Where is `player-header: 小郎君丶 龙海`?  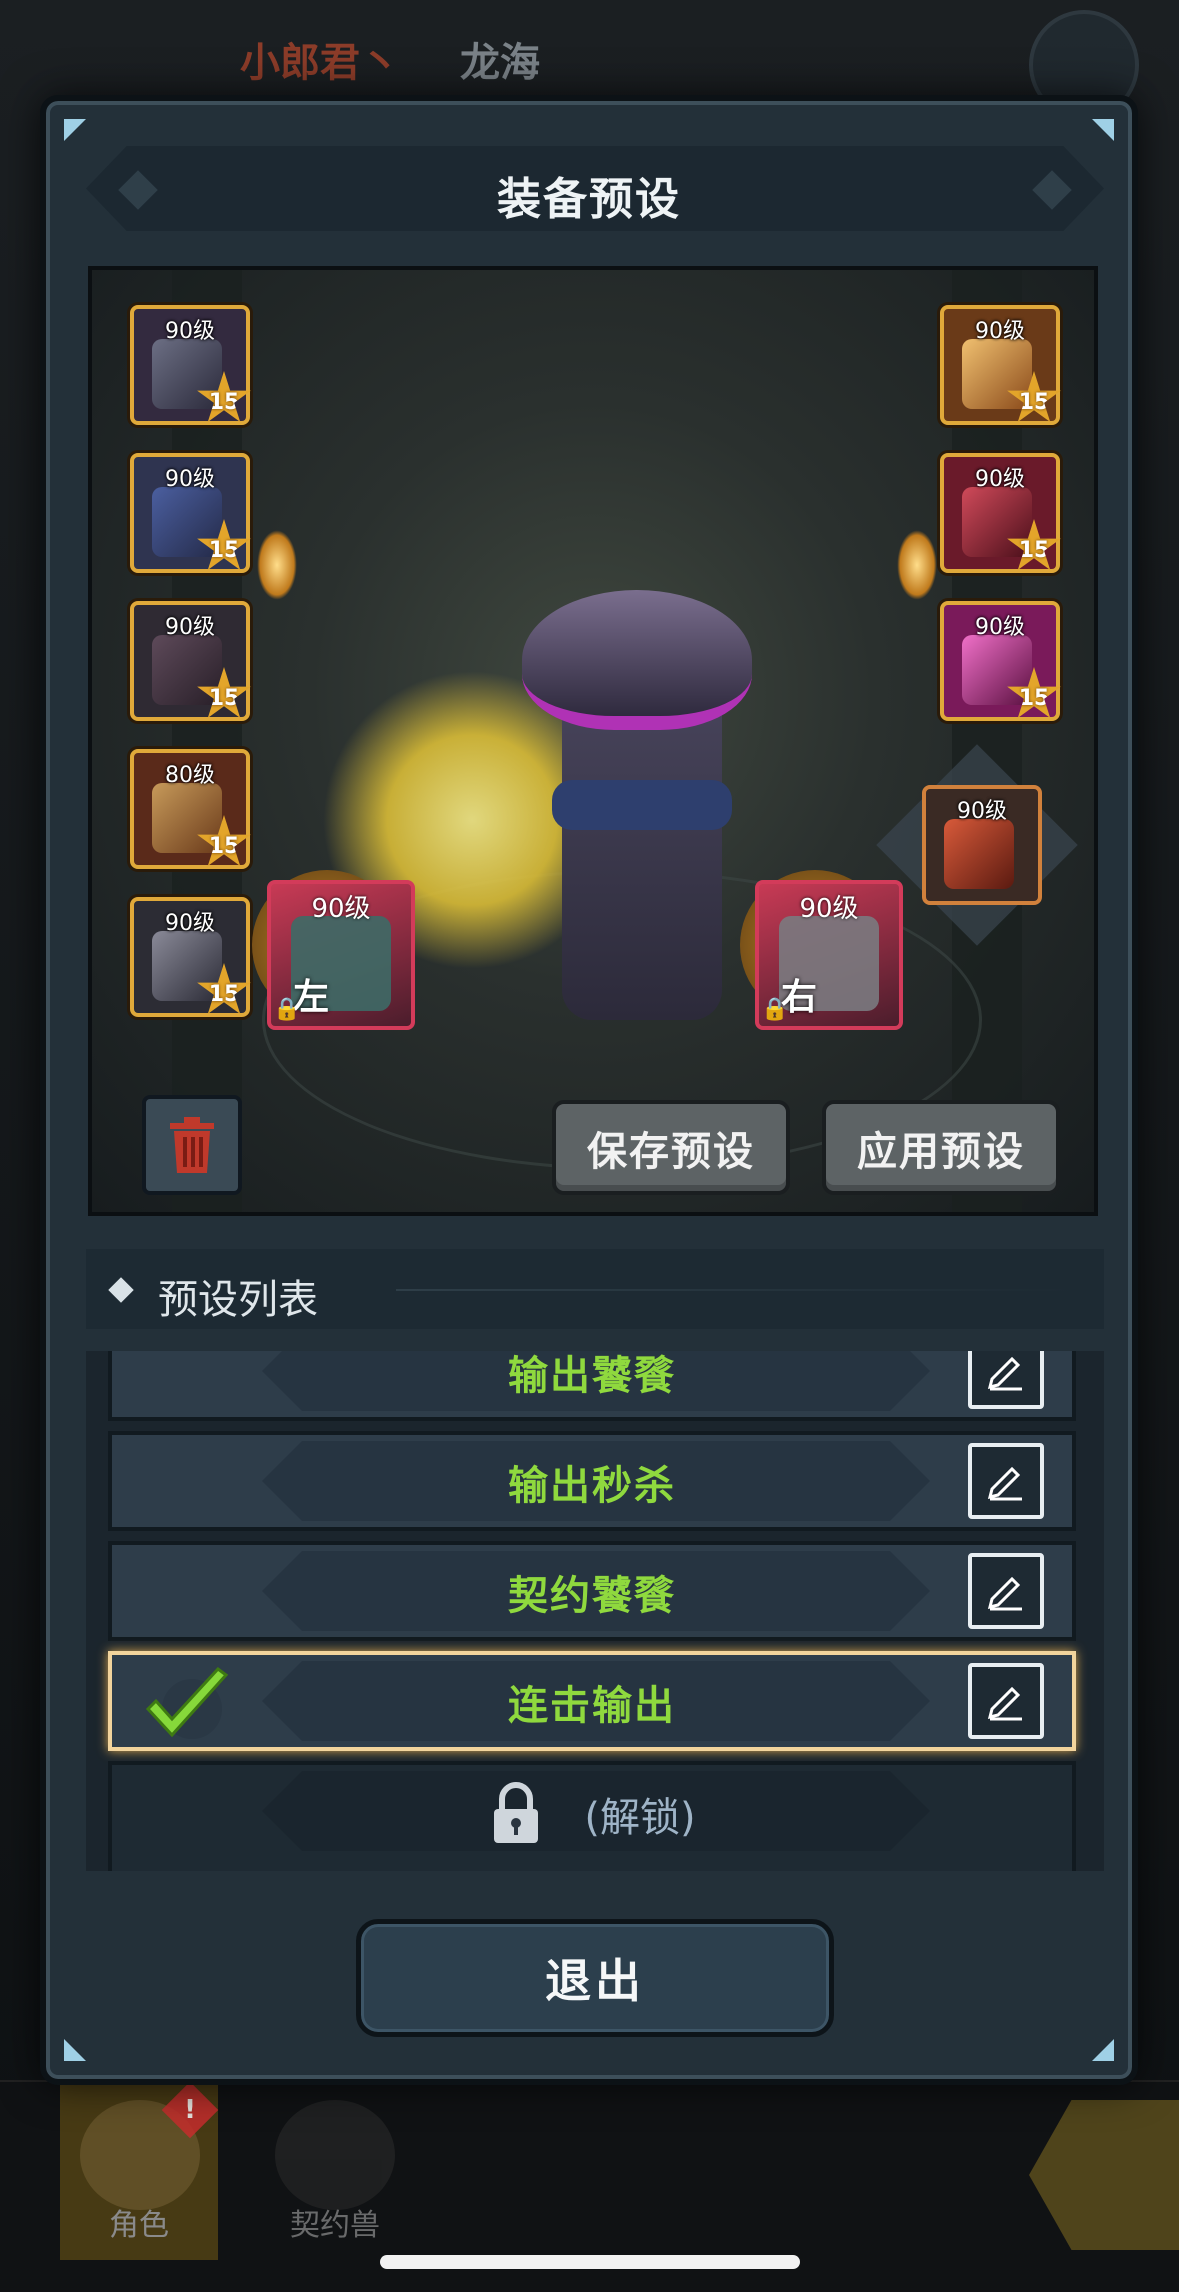 player-header: 小郎君丶 龙海 is located at coordinates (390, 59).